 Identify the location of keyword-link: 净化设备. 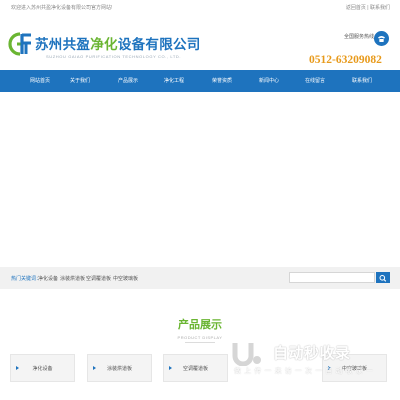
(48, 278).